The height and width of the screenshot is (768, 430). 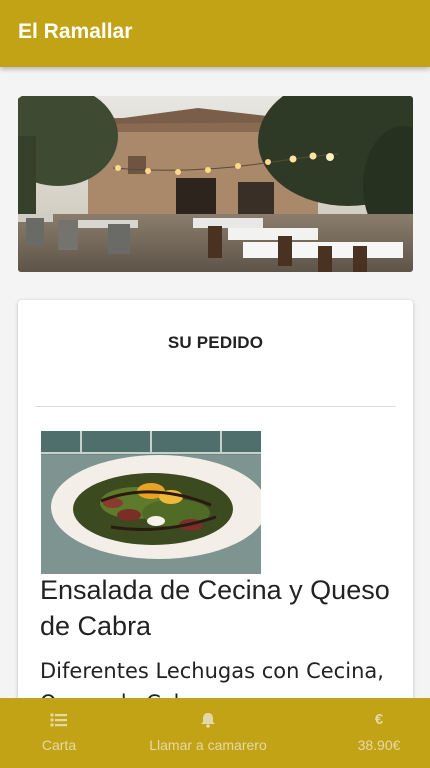 What do you see at coordinates (208, 745) in the screenshot?
I see `nav-call-waiter-label: Llamar a camarero` at bounding box center [208, 745].